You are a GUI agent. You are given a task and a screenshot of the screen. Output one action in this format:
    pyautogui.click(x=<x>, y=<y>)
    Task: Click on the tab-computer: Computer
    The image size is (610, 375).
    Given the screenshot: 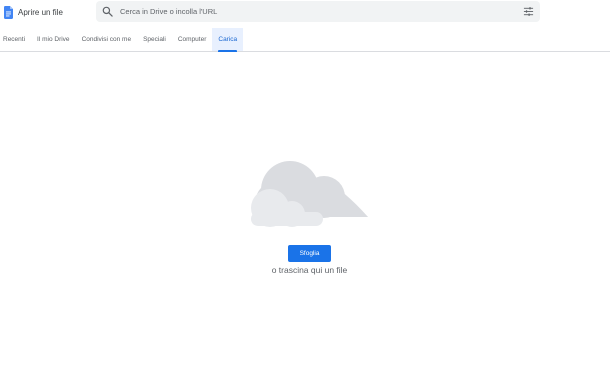 What is the action you would take?
    pyautogui.click(x=192, y=39)
    